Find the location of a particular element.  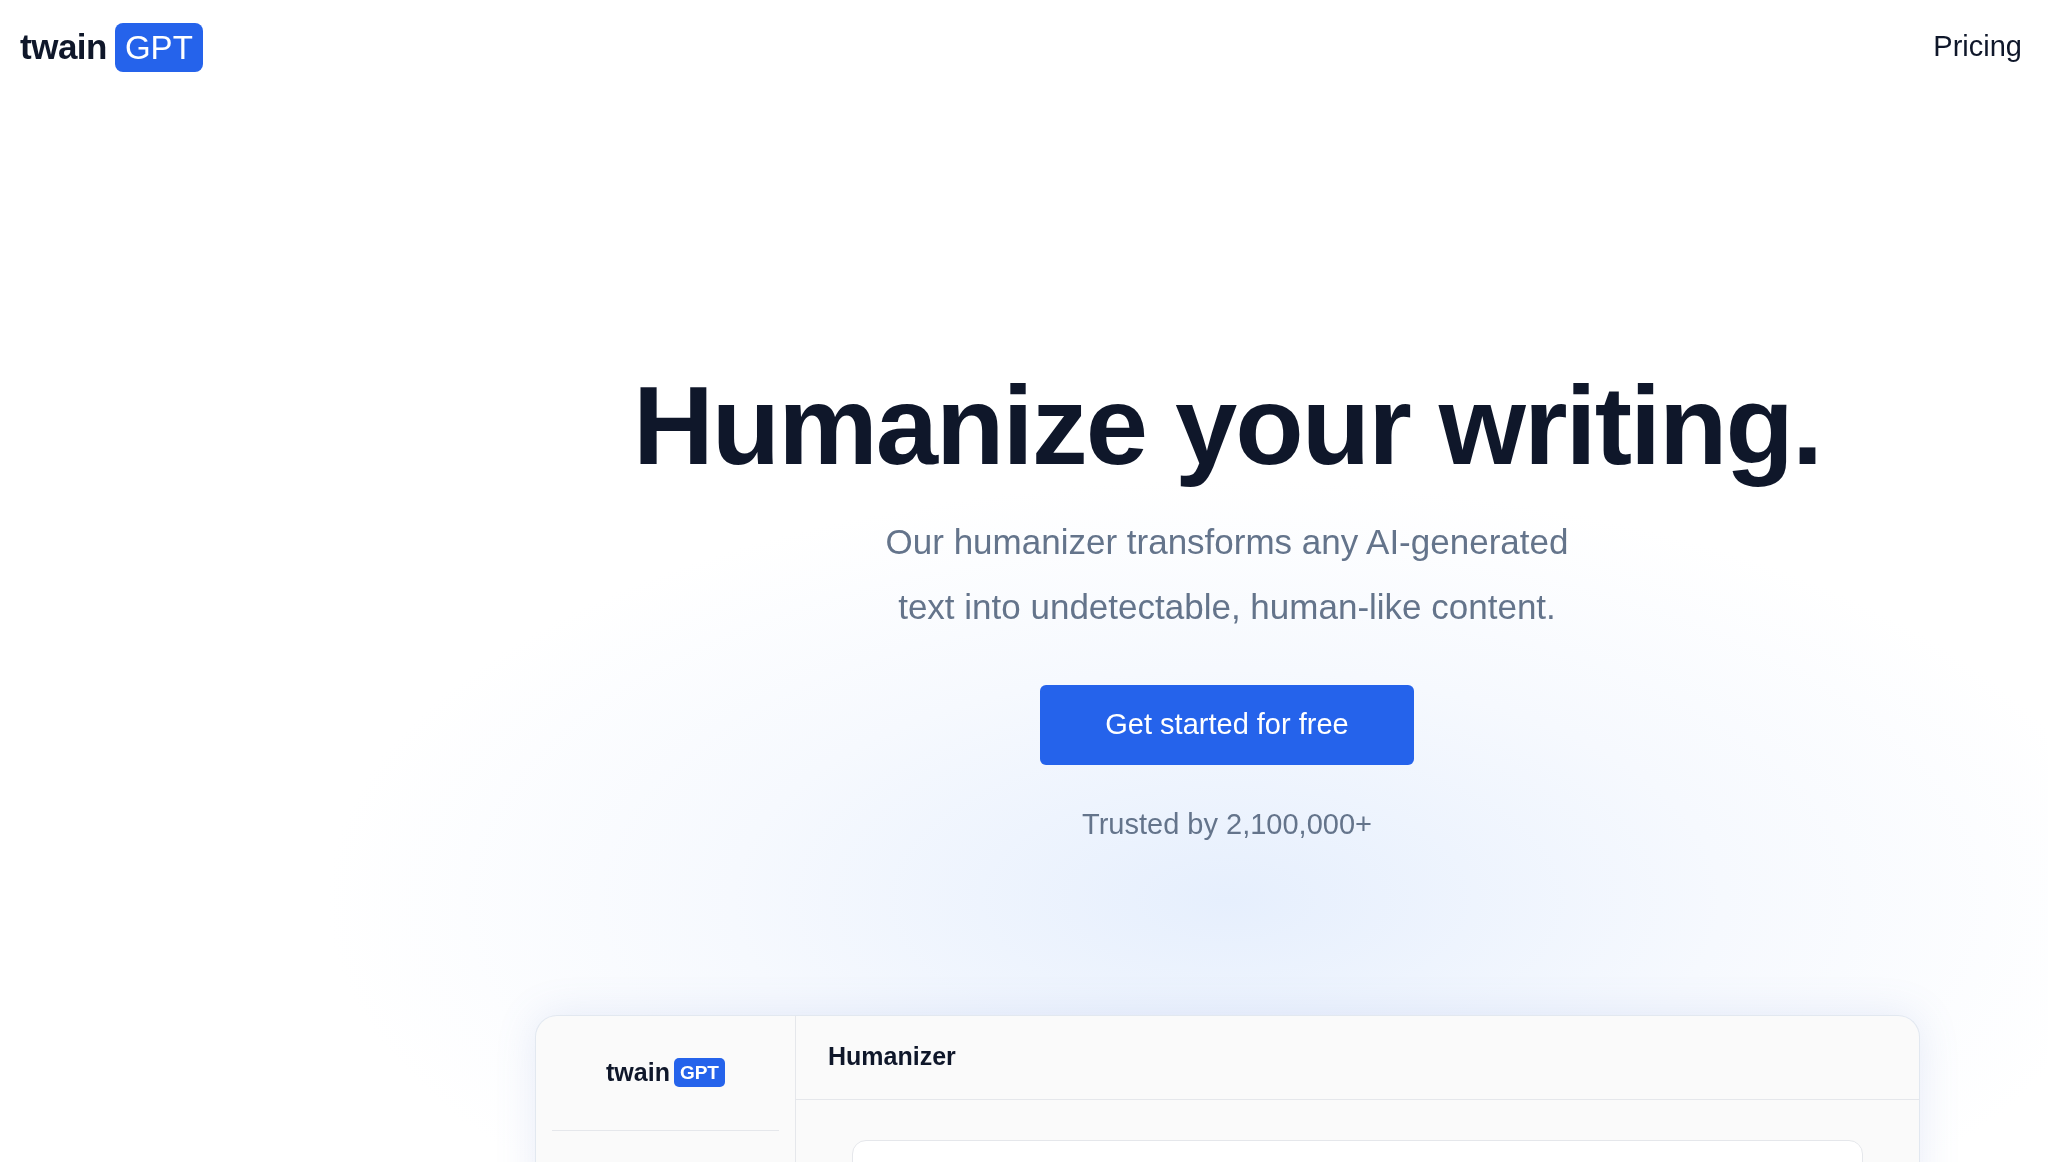

app-title: Humanizer is located at coordinates (892, 1057).